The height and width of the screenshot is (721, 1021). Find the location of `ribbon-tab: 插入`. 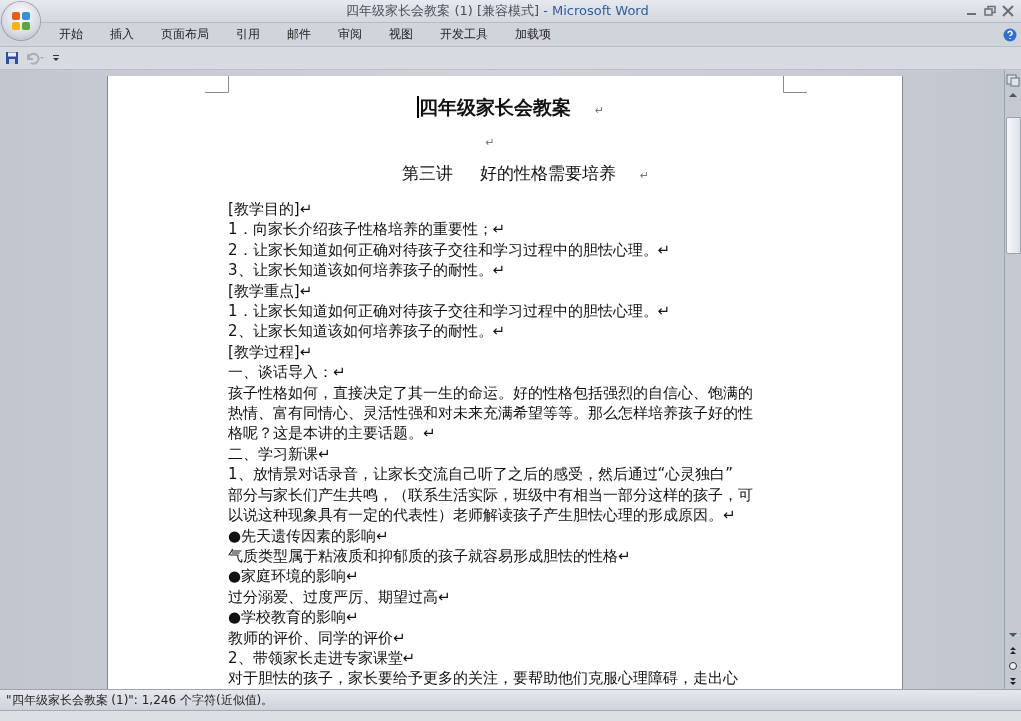

ribbon-tab: 插入 is located at coordinates (122, 34).